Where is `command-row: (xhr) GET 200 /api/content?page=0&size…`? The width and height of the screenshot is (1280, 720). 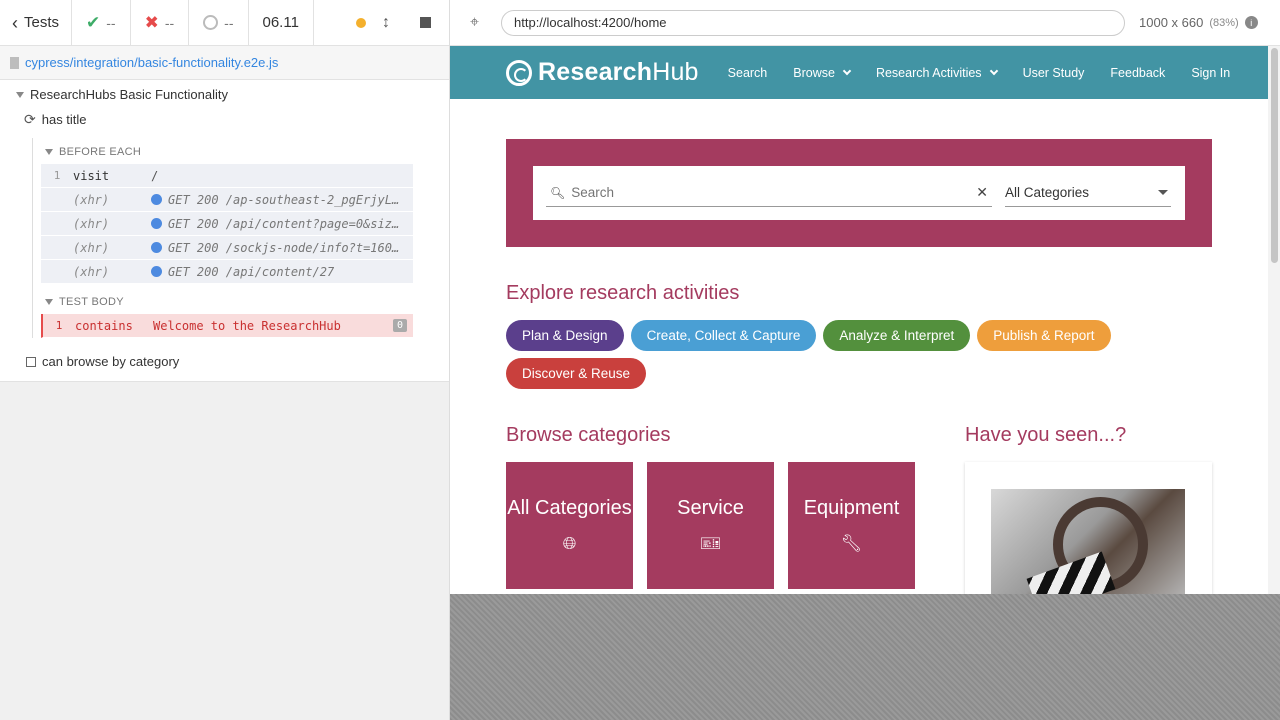 command-row: (xhr) GET 200 /api/content?page=0&size… is located at coordinates (227, 224).